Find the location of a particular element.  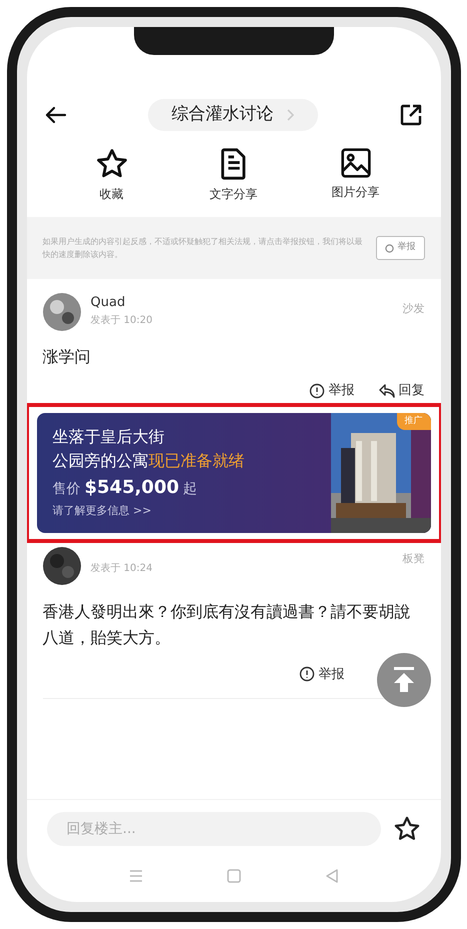

floor-label: 沙发 is located at coordinates (413, 309).